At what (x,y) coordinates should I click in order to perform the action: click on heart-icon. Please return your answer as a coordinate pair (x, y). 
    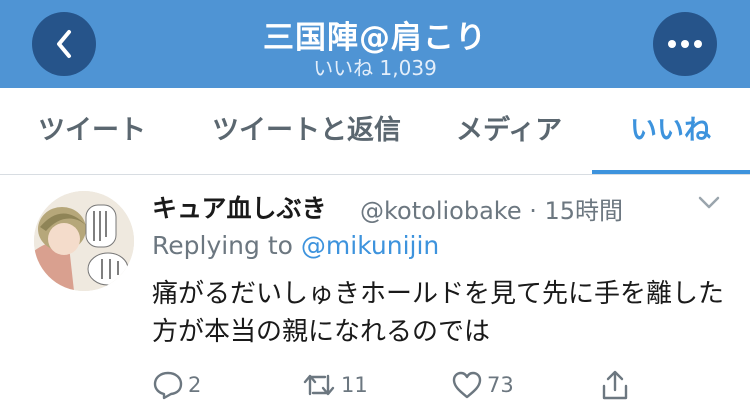
    Looking at the image, I should click on (467, 385).